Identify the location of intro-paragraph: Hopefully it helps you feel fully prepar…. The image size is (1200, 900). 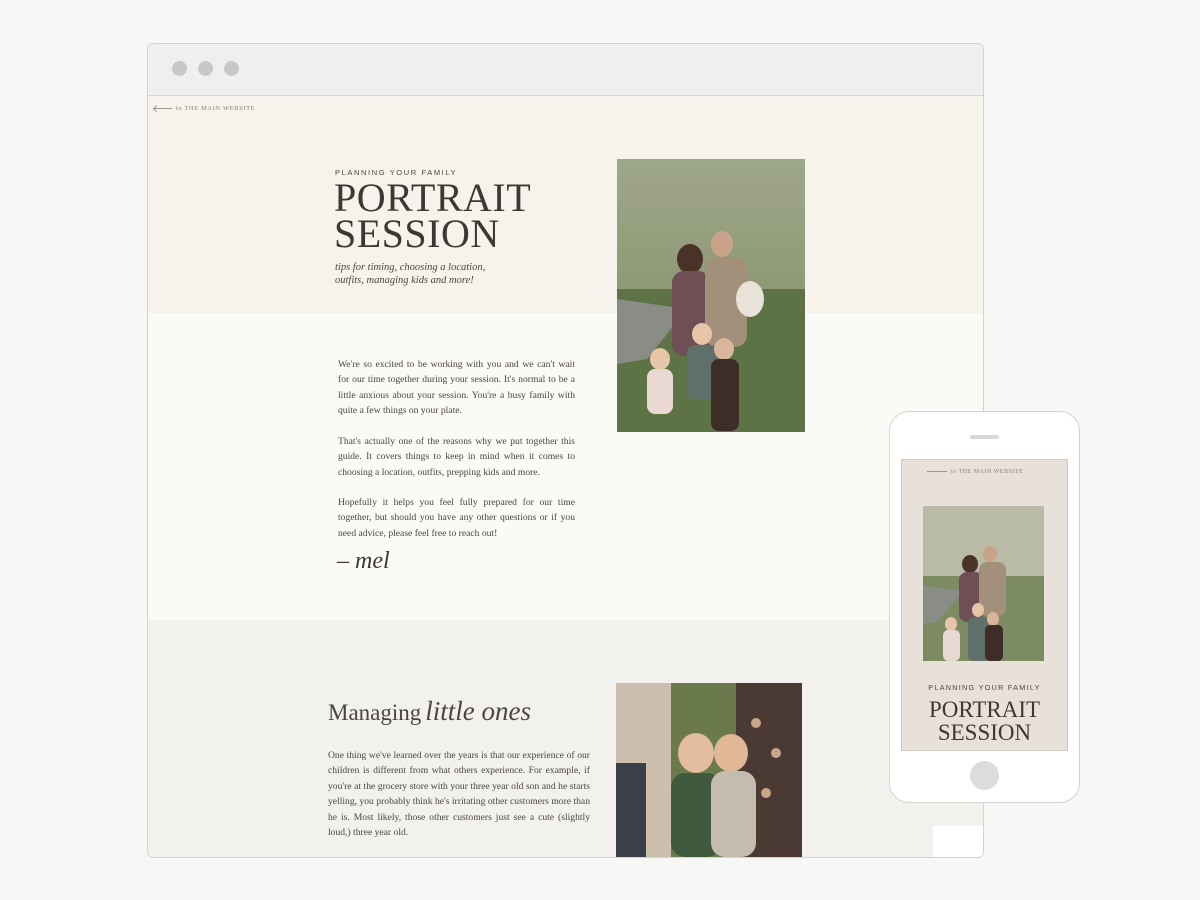
(456, 518).